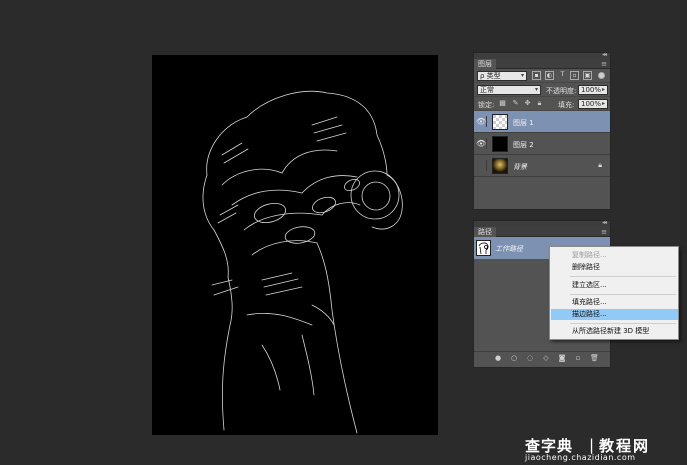  I want to click on layers-tab-row: 图层 ≡, so click(542, 64).